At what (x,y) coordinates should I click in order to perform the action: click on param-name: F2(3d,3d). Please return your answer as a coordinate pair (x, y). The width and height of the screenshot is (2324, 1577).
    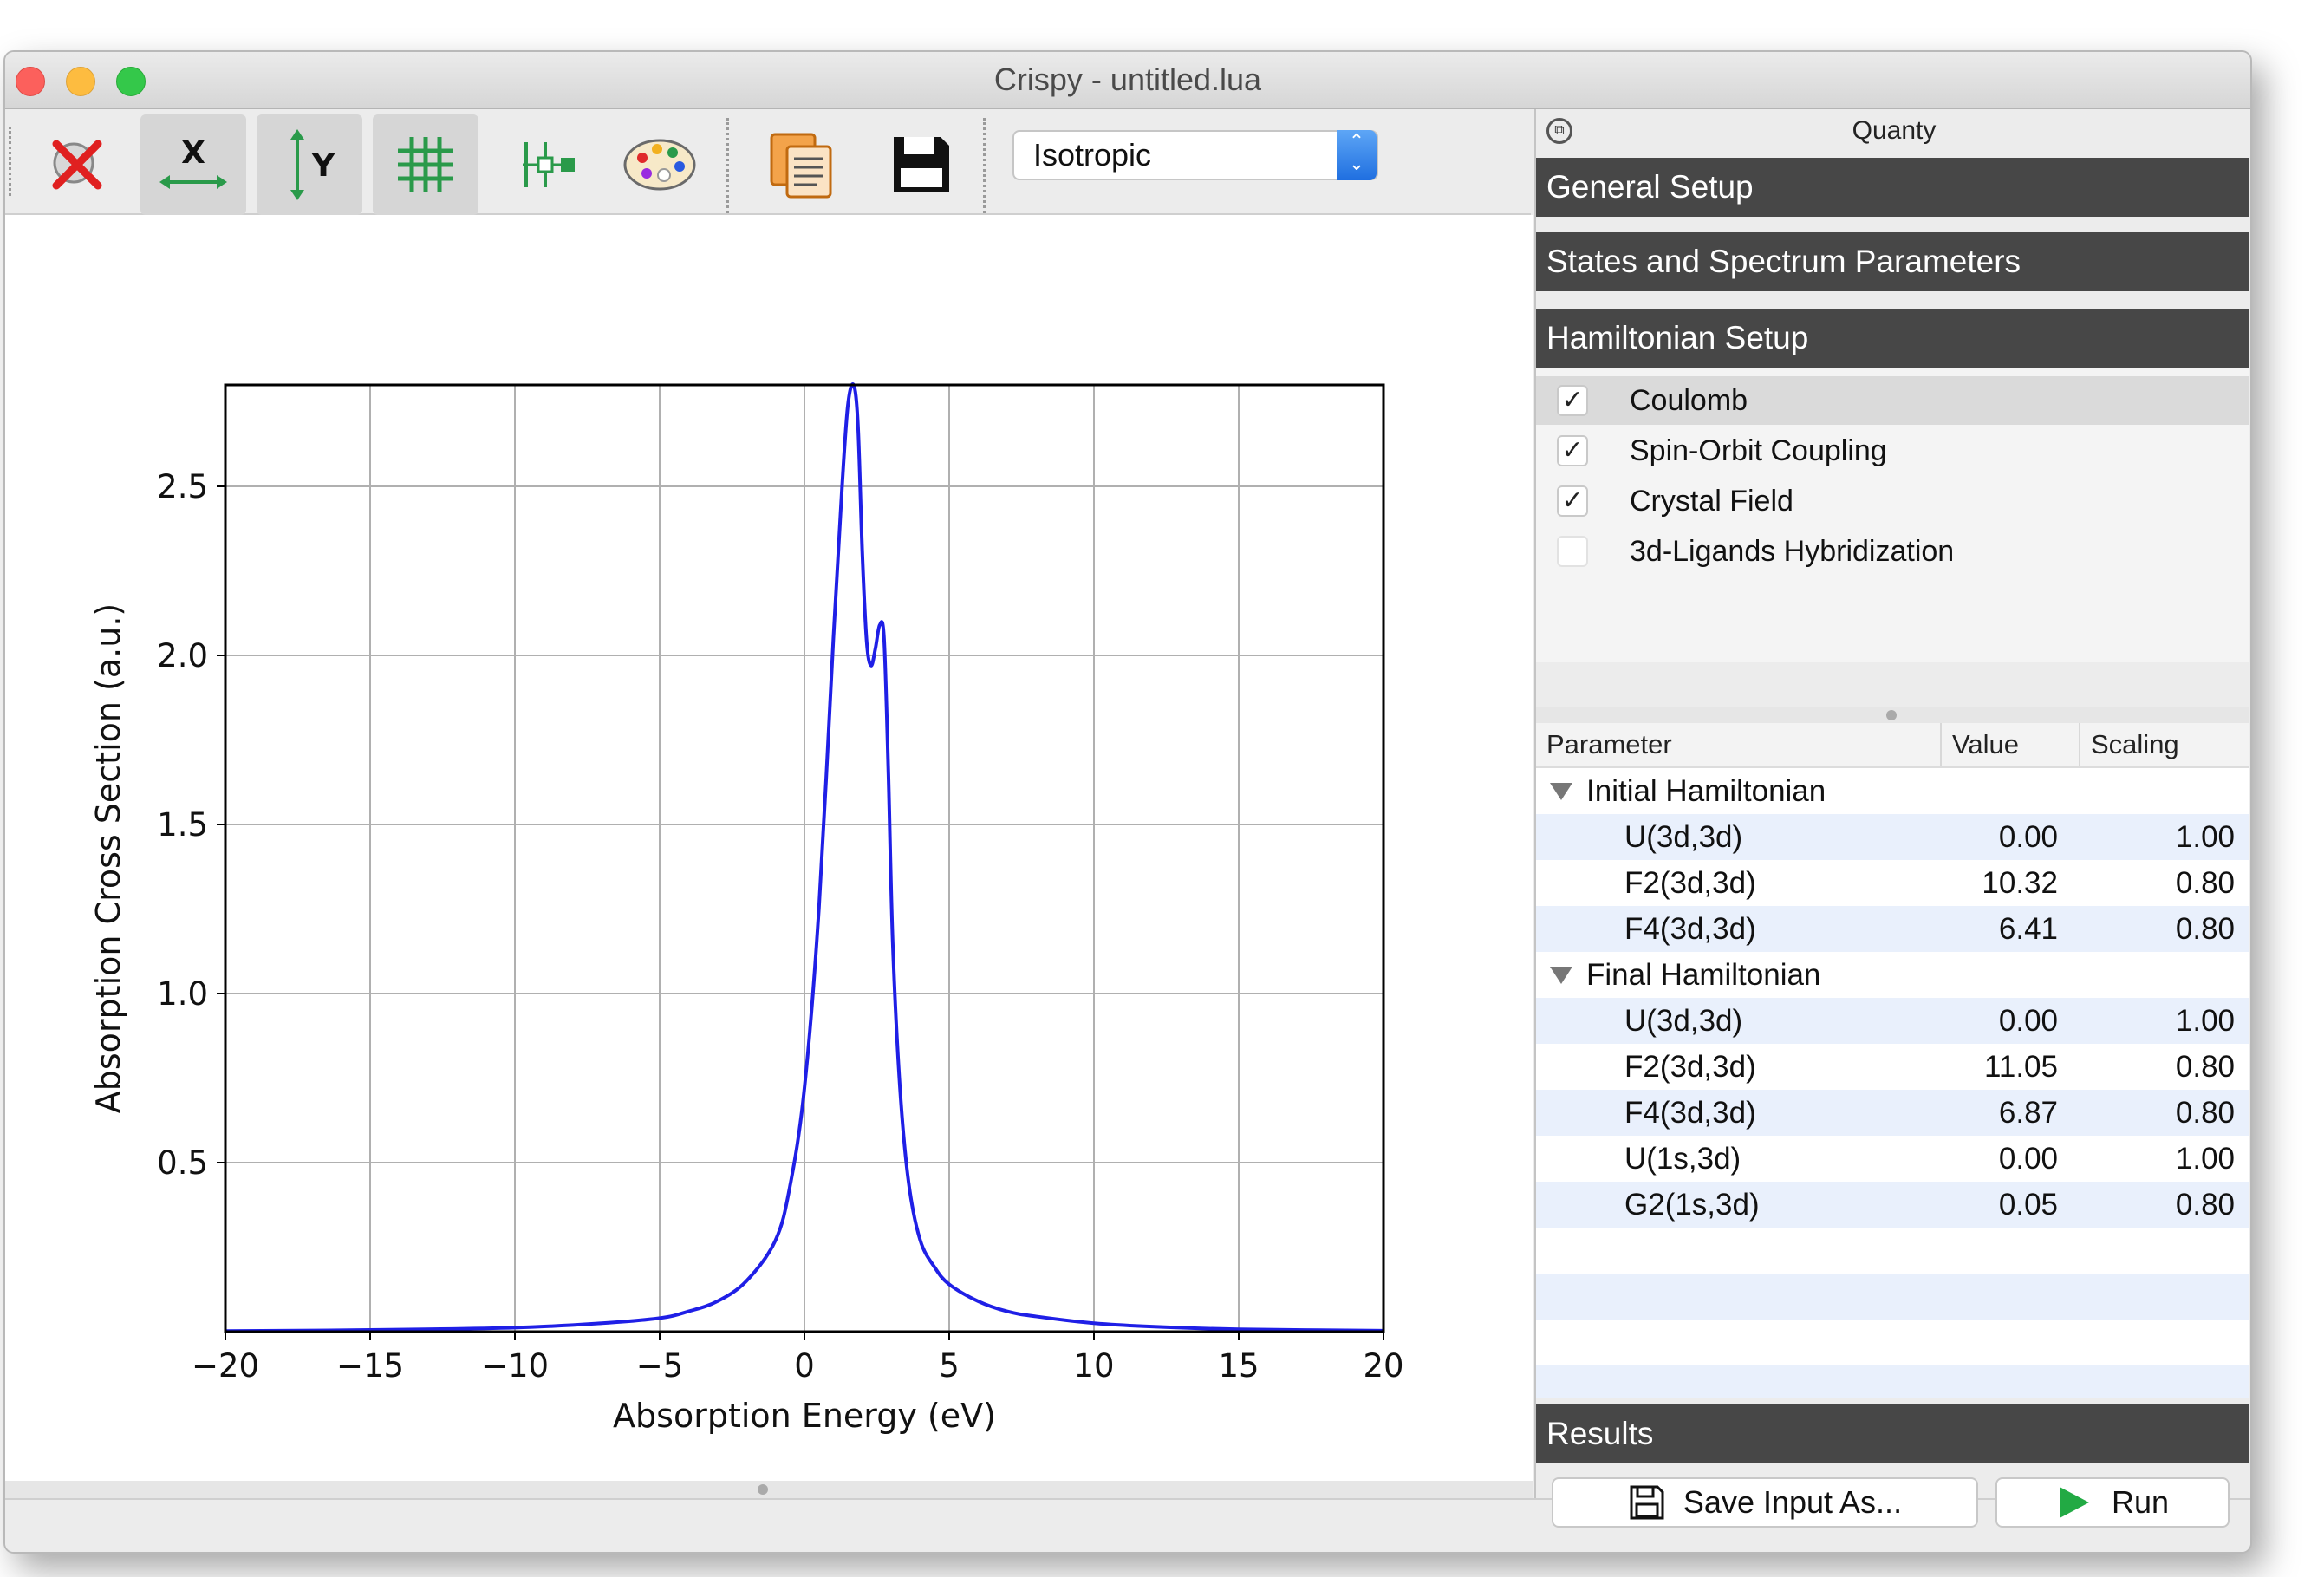
    Looking at the image, I should click on (1690, 883).